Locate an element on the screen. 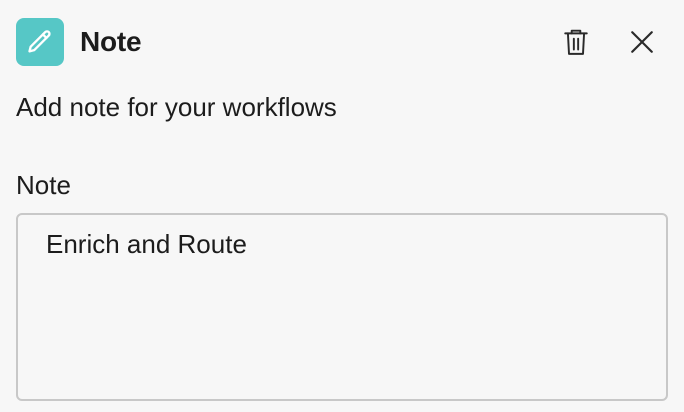 This screenshot has width=684, height=412. panel-description: Add note for your workflows is located at coordinates (176, 107).